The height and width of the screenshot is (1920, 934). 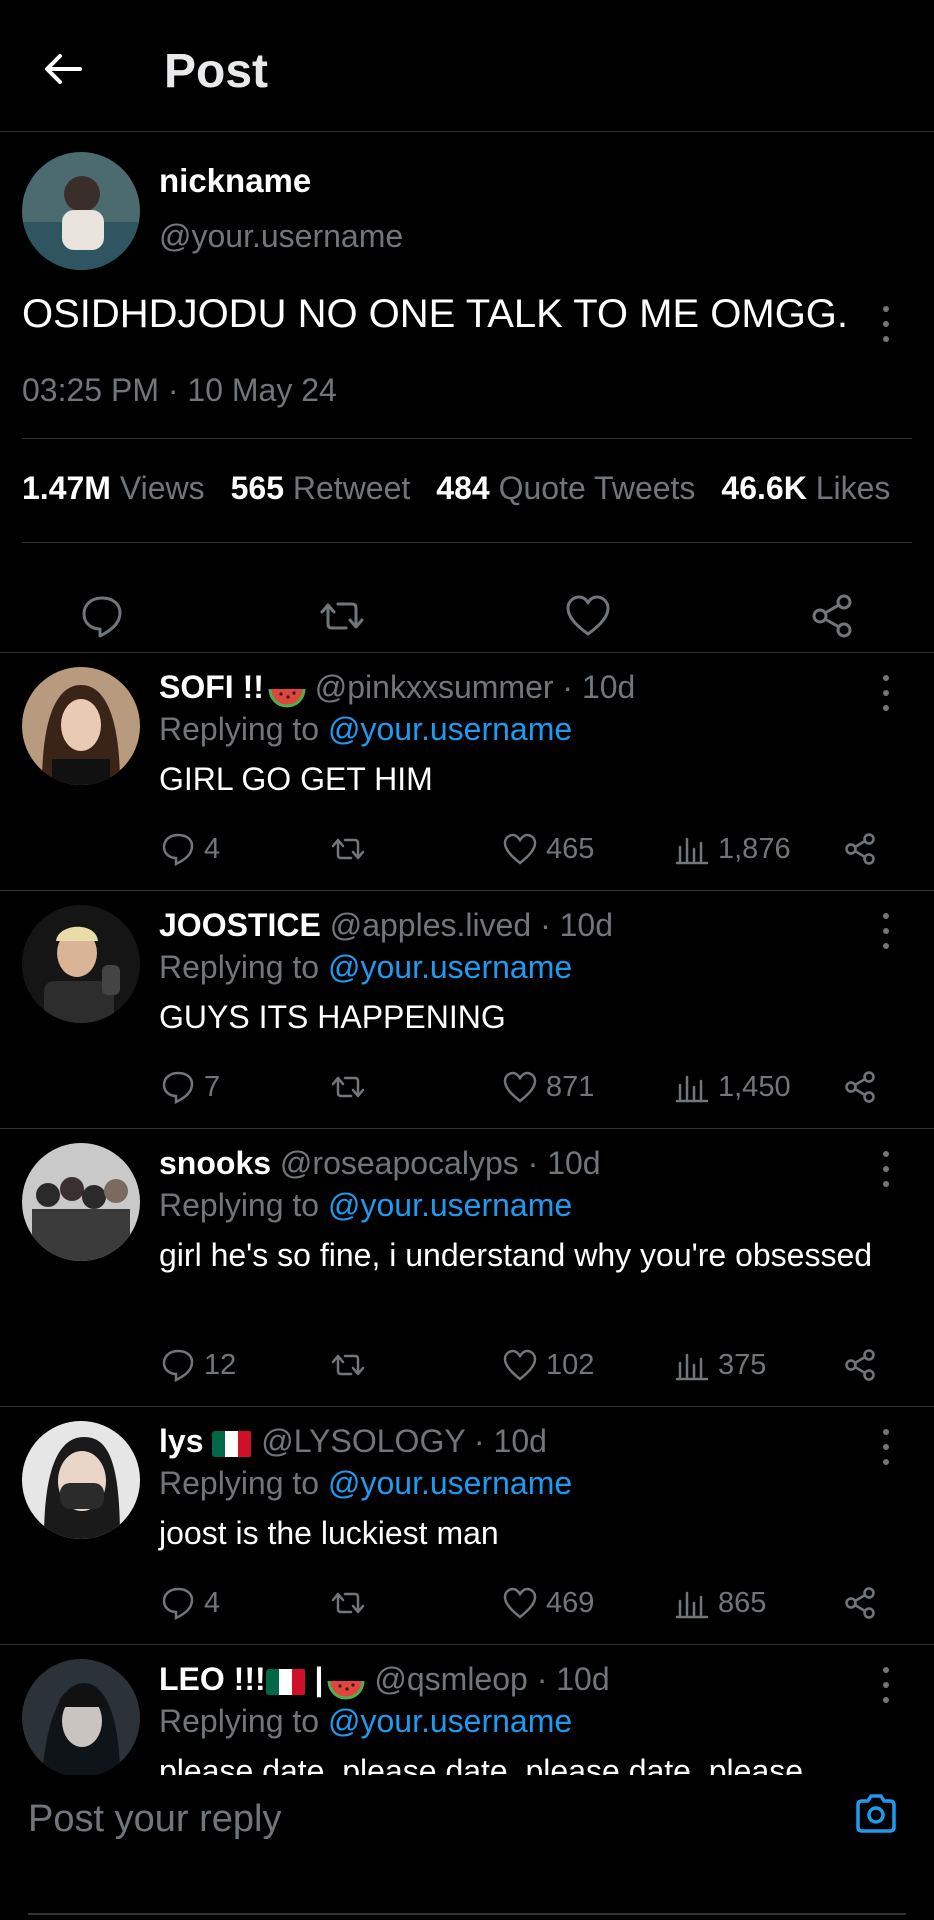 I want to click on arrow-left-icon, so click(x=63, y=69).